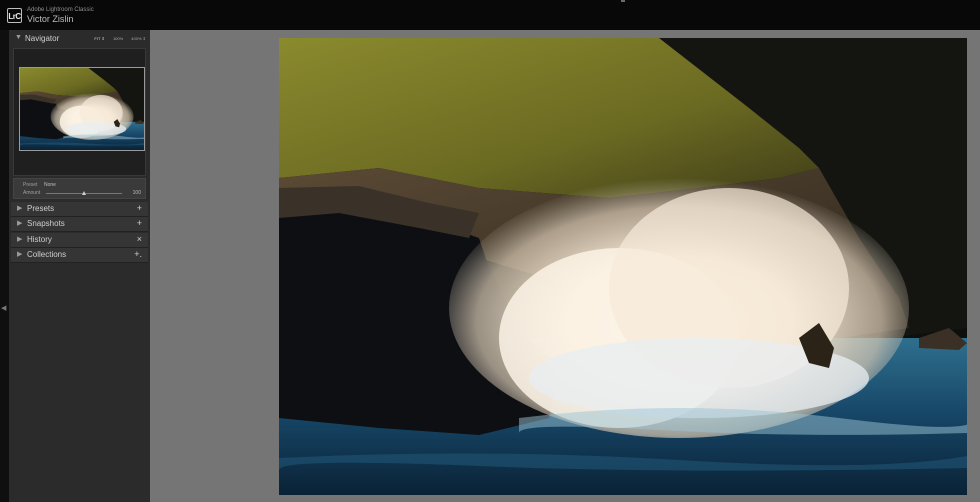 This screenshot has height=502, width=980. Describe the element at coordinates (46, 223) in the screenshot. I see `section-label: Snapshots` at that location.